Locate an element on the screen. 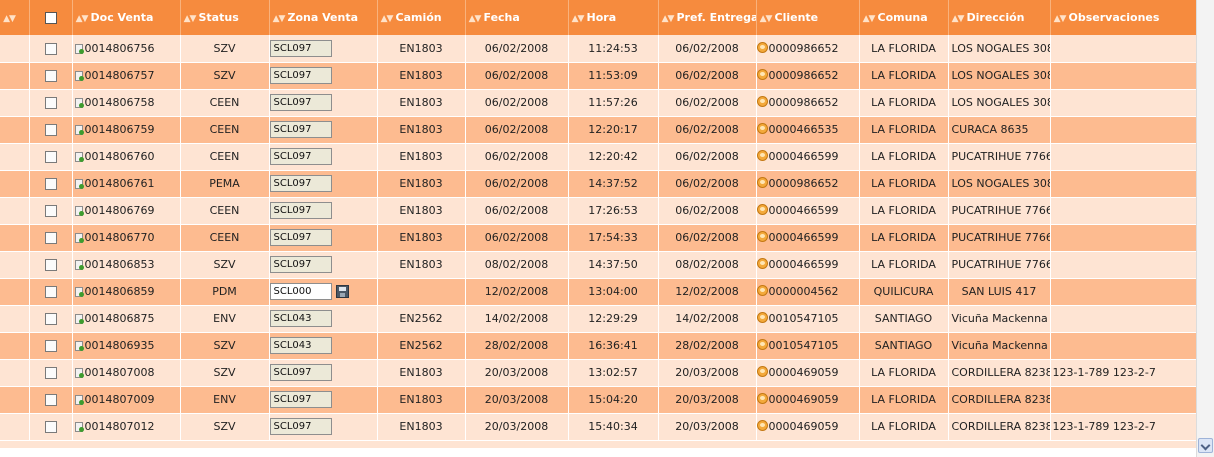  doc-venta-cell: 0014806758 is located at coordinates (126, 103).